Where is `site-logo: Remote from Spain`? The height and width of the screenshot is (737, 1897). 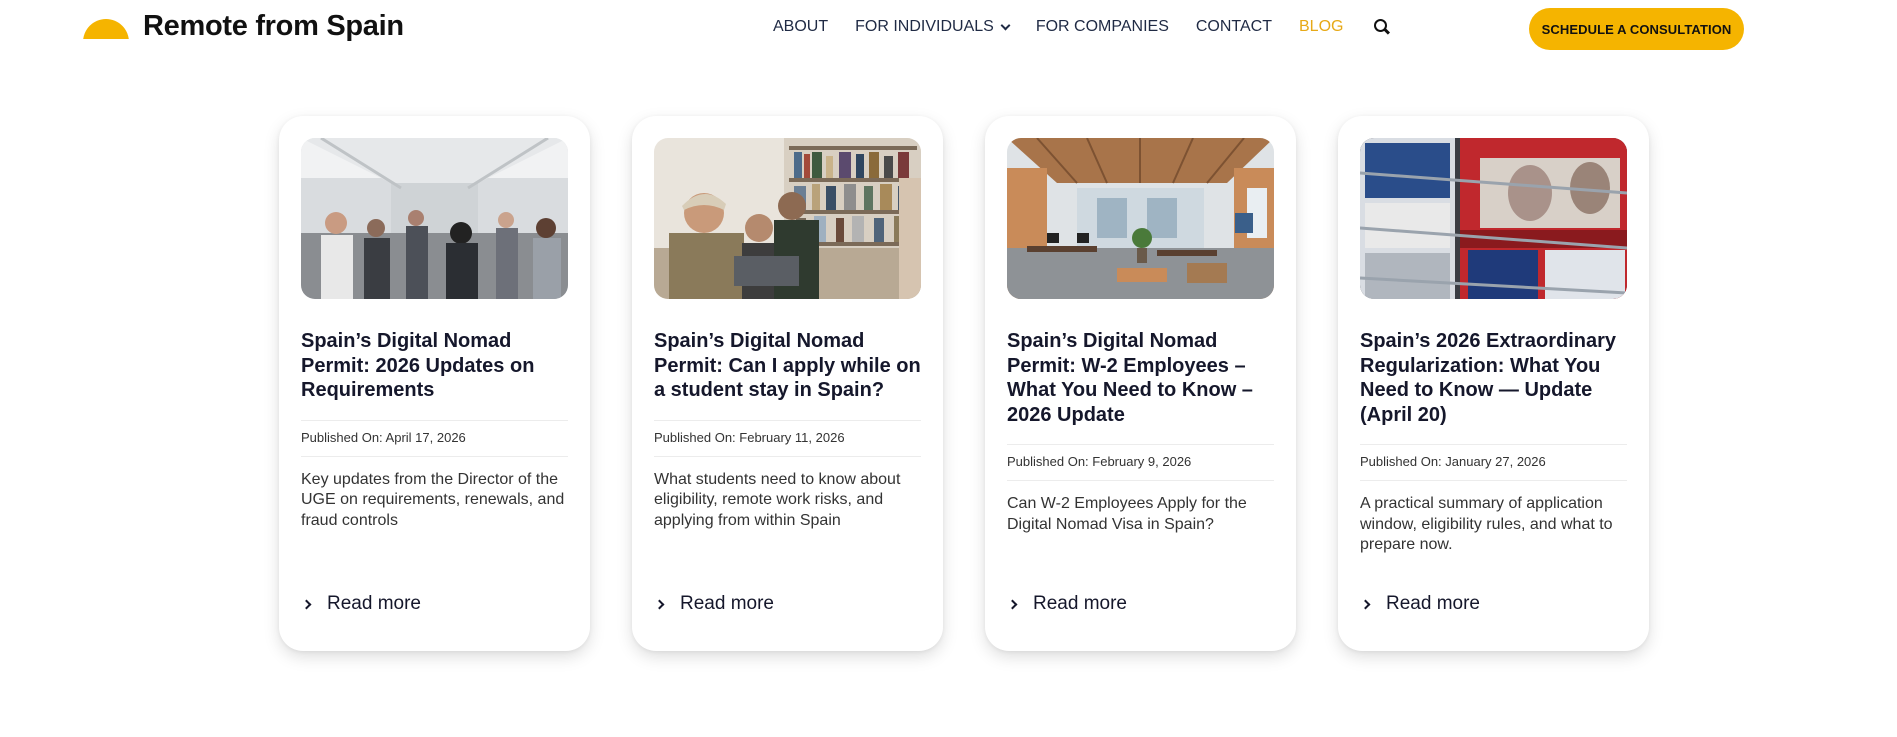 site-logo: Remote from Spain is located at coordinates (243, 26).